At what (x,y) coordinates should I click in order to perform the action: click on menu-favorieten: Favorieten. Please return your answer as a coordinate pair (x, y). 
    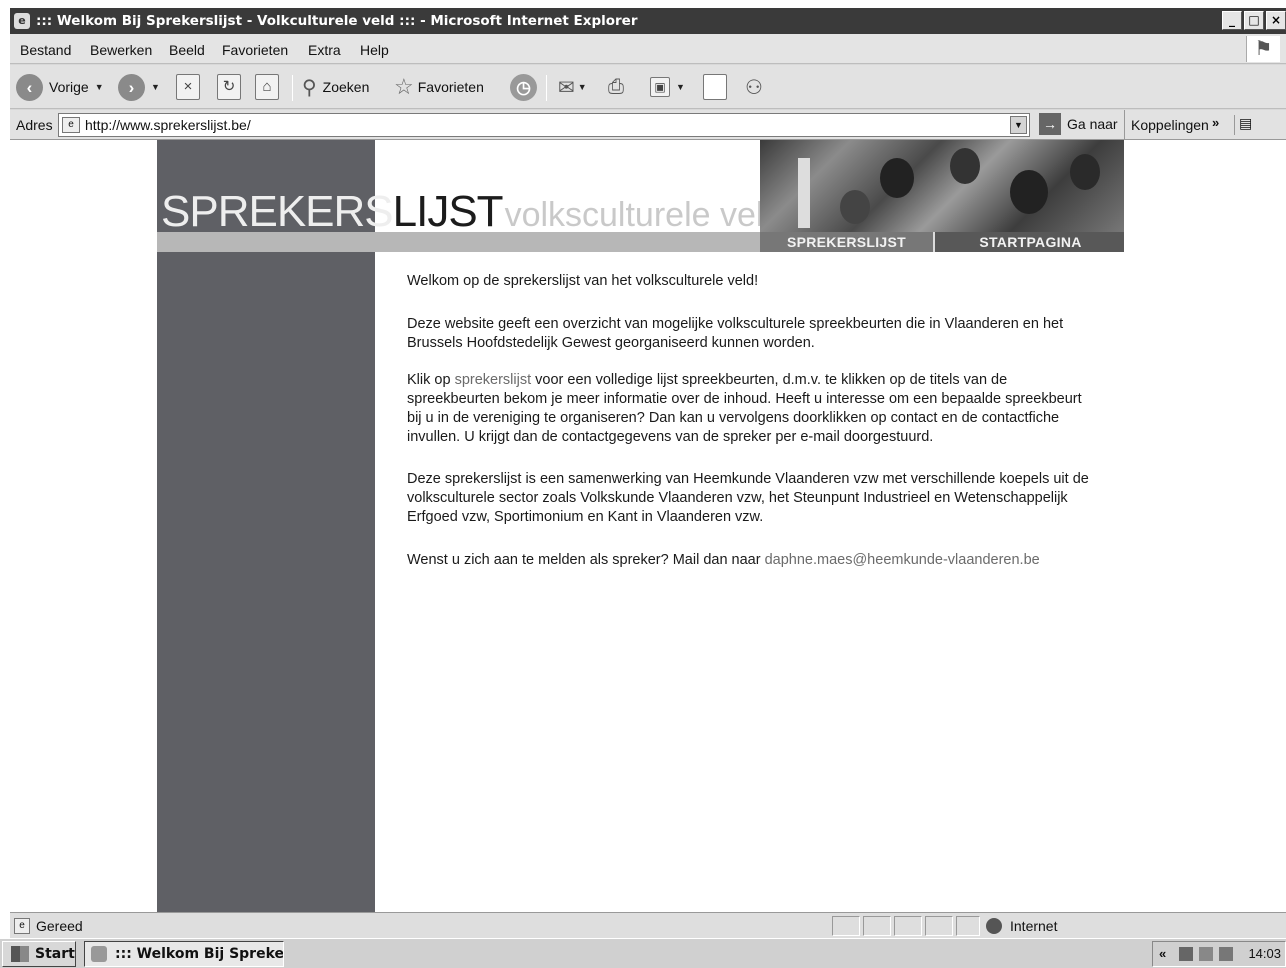
    Looking at the image, I should click on (255, 50).